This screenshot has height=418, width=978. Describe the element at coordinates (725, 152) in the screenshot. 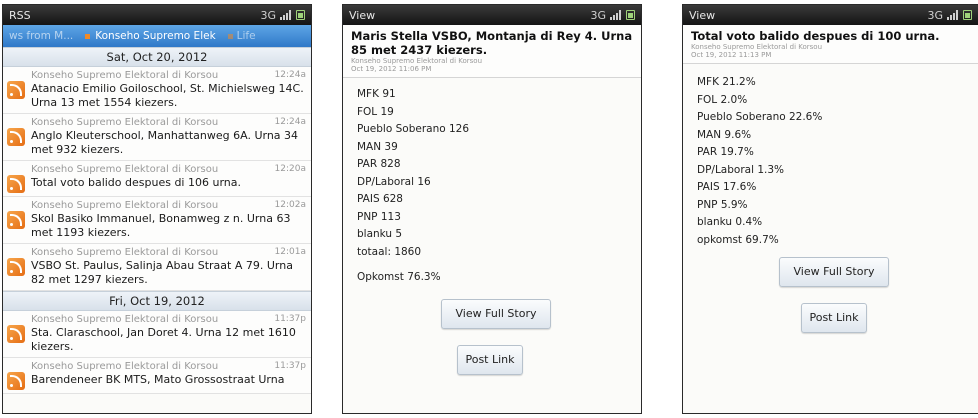

I see `result-line: PAR 19.7%` at that location.